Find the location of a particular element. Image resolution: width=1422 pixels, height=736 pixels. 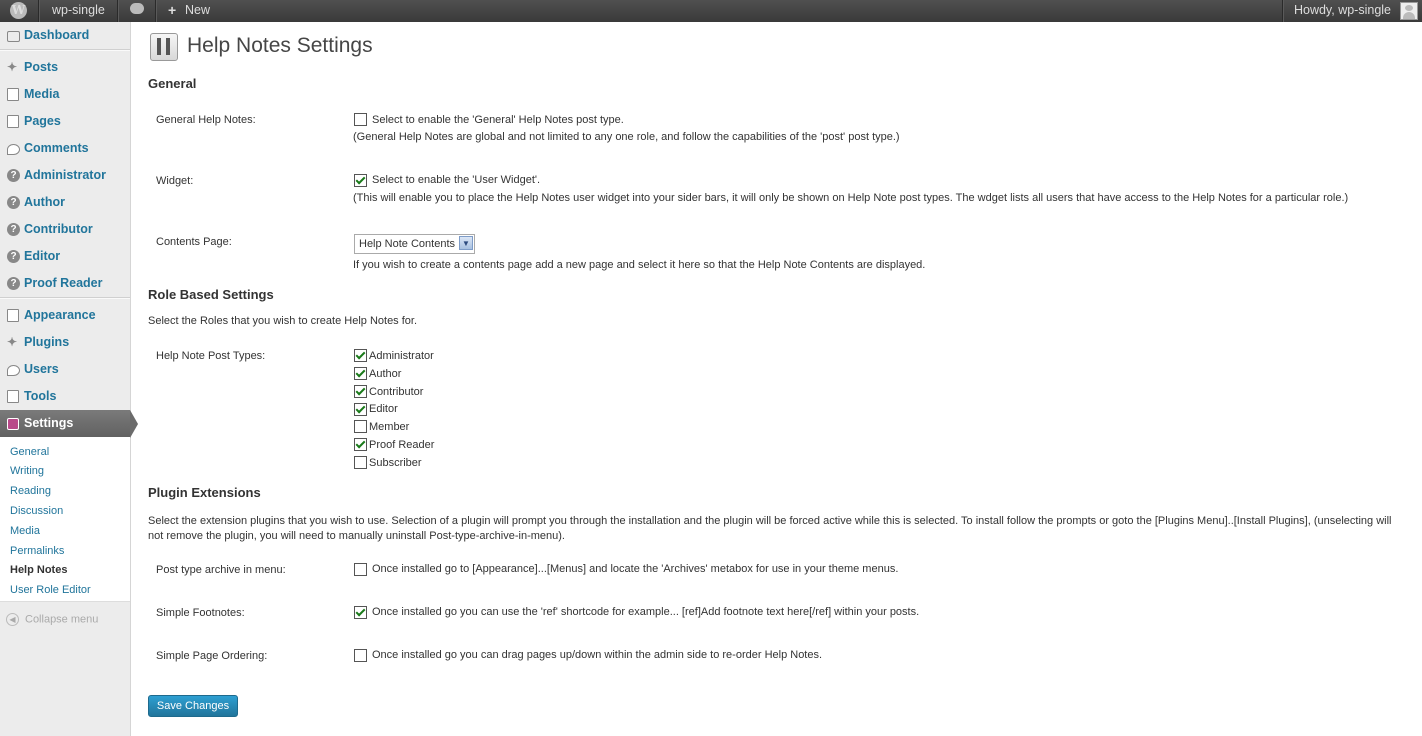

submenu-item-discussion: Discussion is located at coordinates (36, 511).